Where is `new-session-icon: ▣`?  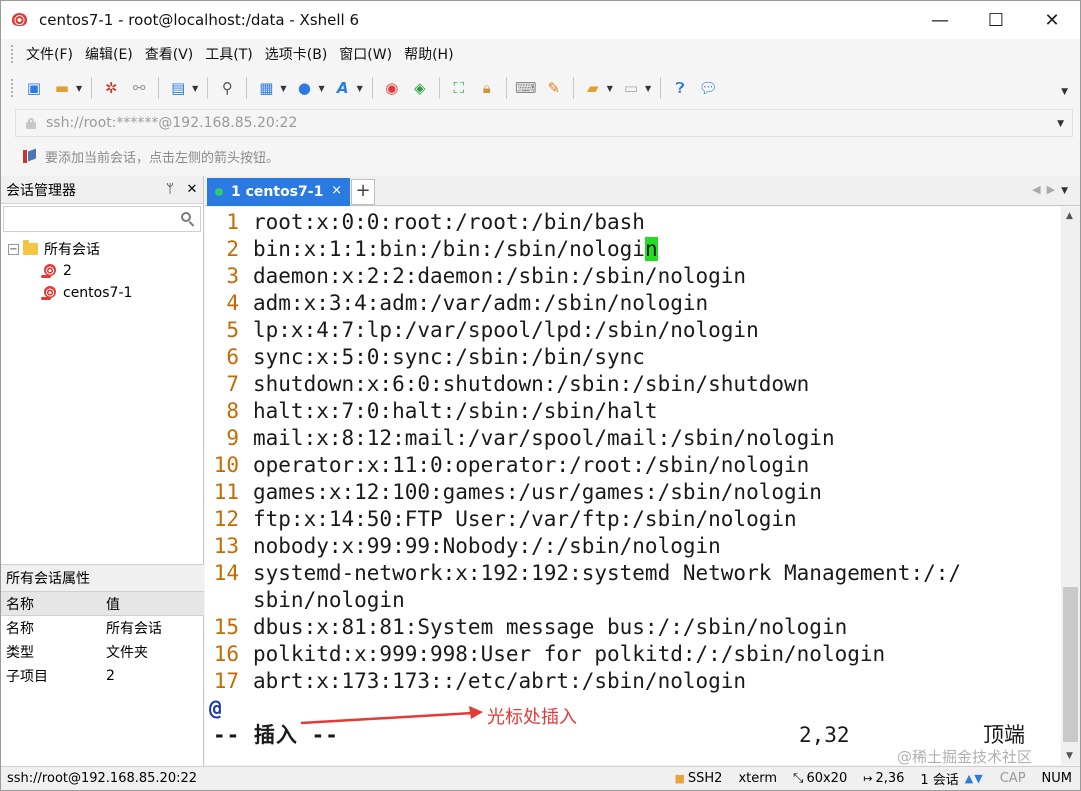
new-session-icon: ▣ is located at coordinates (34, 88).